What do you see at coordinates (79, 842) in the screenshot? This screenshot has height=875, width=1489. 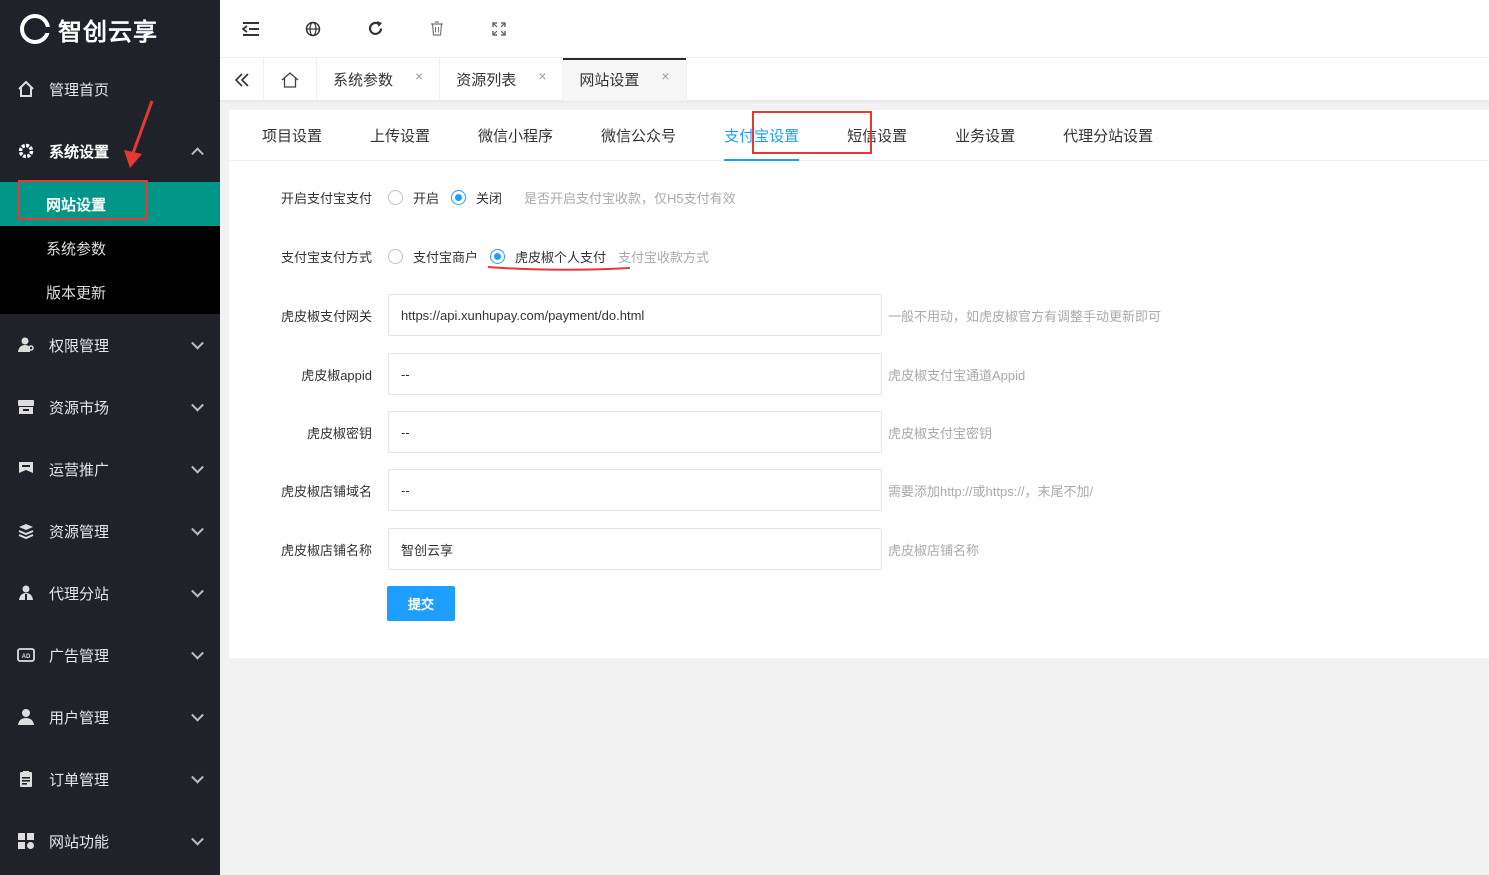 I see `sidebar-item-label: 网站功能` at bounding box center [79, 842].